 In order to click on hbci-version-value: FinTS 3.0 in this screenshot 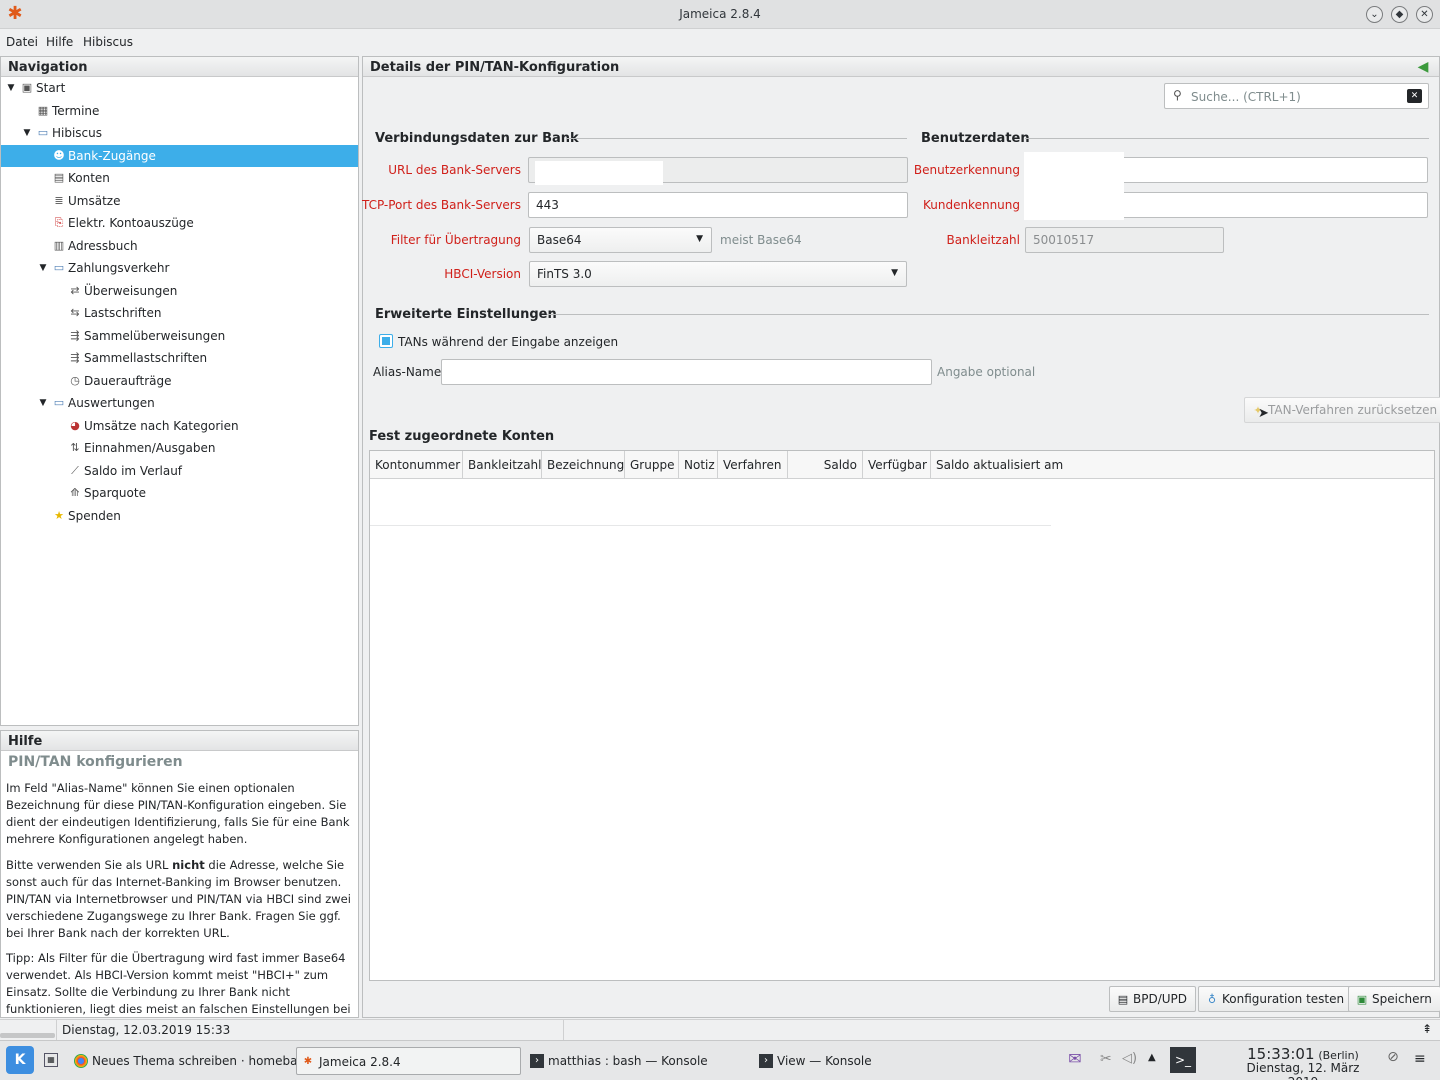, I will do `click(564, 274)`.